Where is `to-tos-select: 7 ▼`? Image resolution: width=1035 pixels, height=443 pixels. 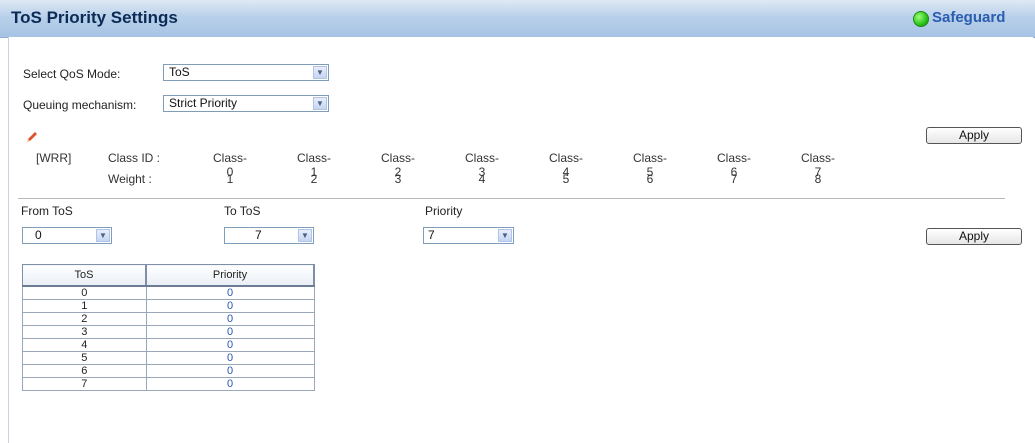
to-tos-select: 7 ▼ is located at coordinates (269, 235).